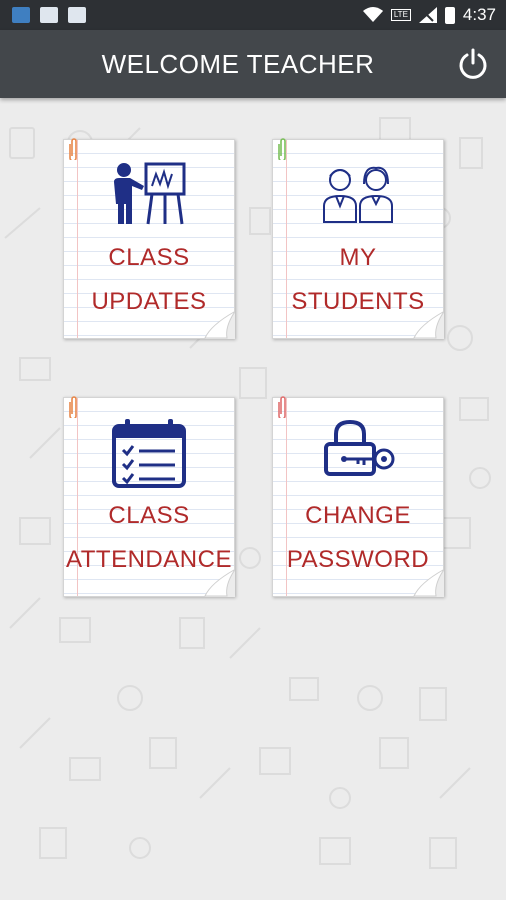  Describe the element at coordinates (149, 496) in the screenshot. I see `class-attendance-card: CLASS ATTENDANCE` at that location.